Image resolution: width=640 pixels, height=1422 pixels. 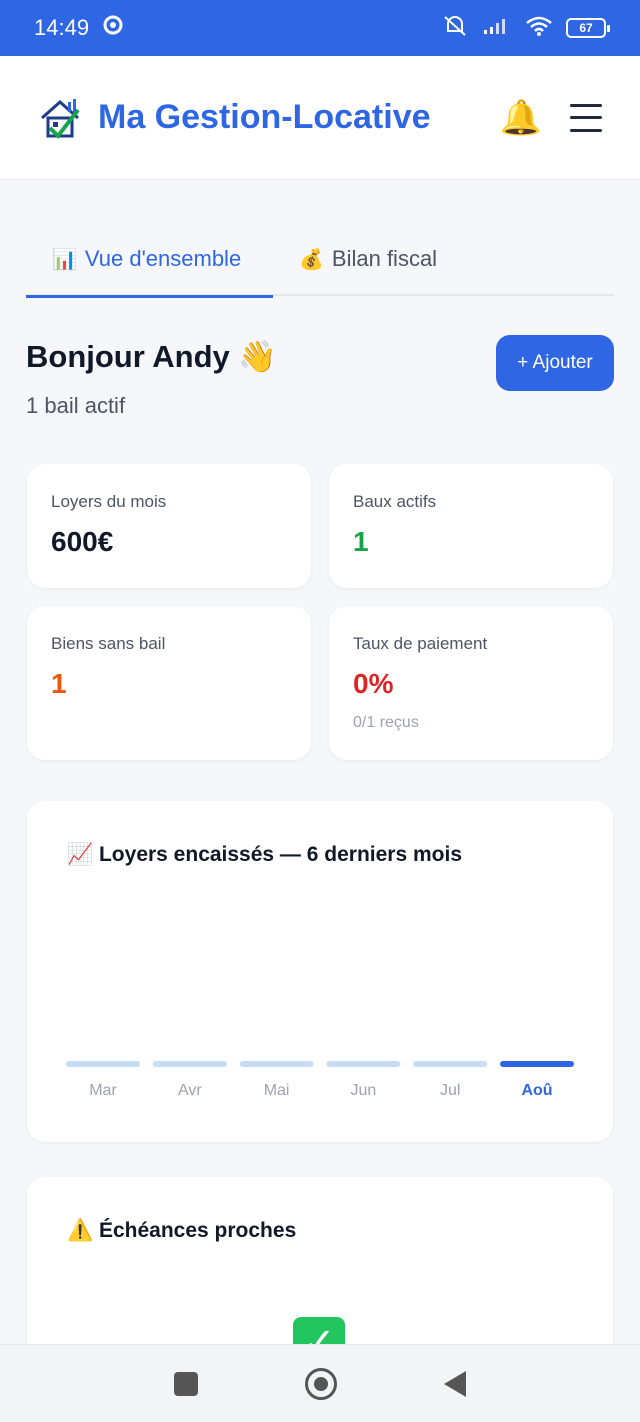 What do you see at coordinates (373, 683) in the screenshot?
I see `stat-value: 0%` at bounding box center [373, 683].